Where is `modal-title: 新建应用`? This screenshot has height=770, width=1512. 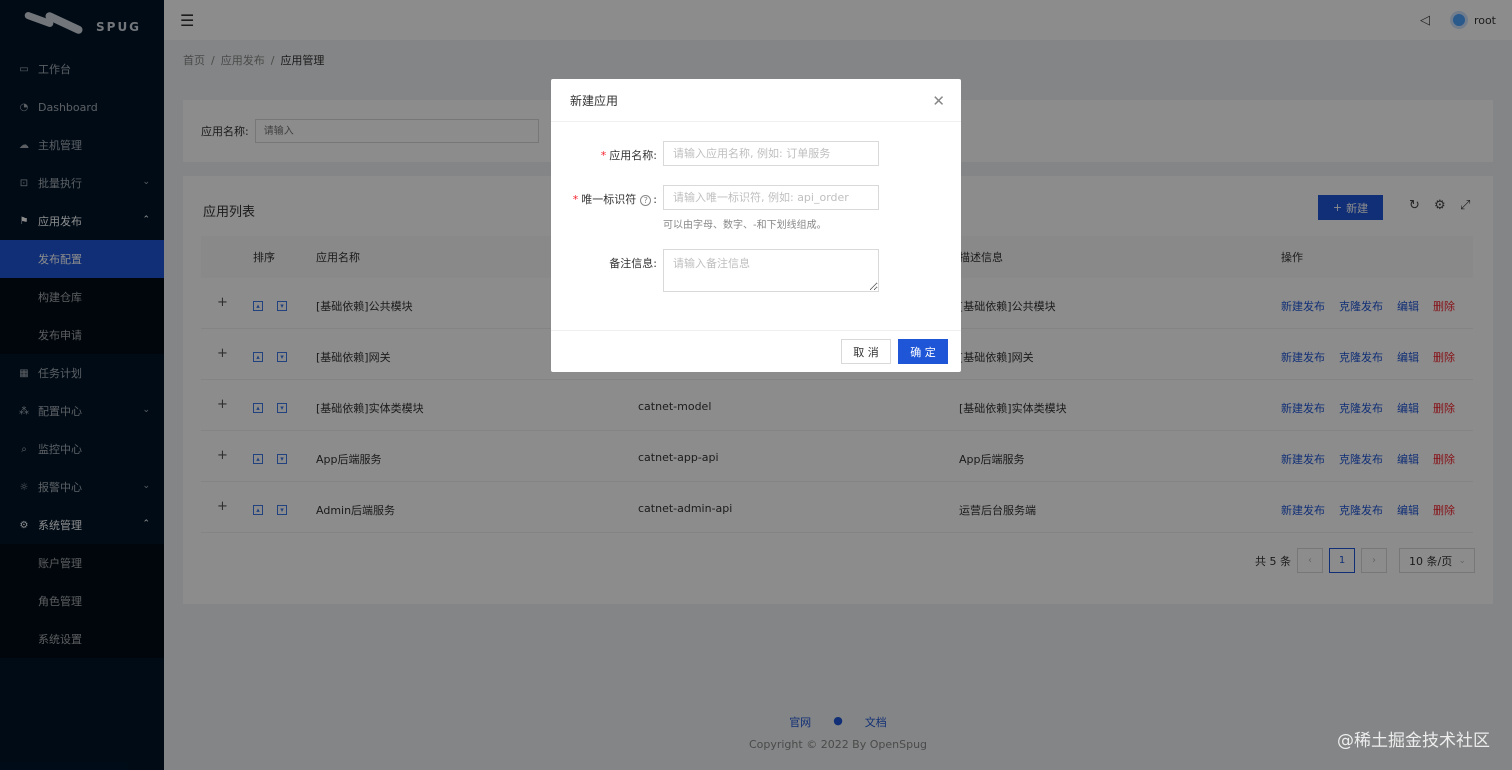 modal-title: 新建应用 is located at coordinates (756, 100).